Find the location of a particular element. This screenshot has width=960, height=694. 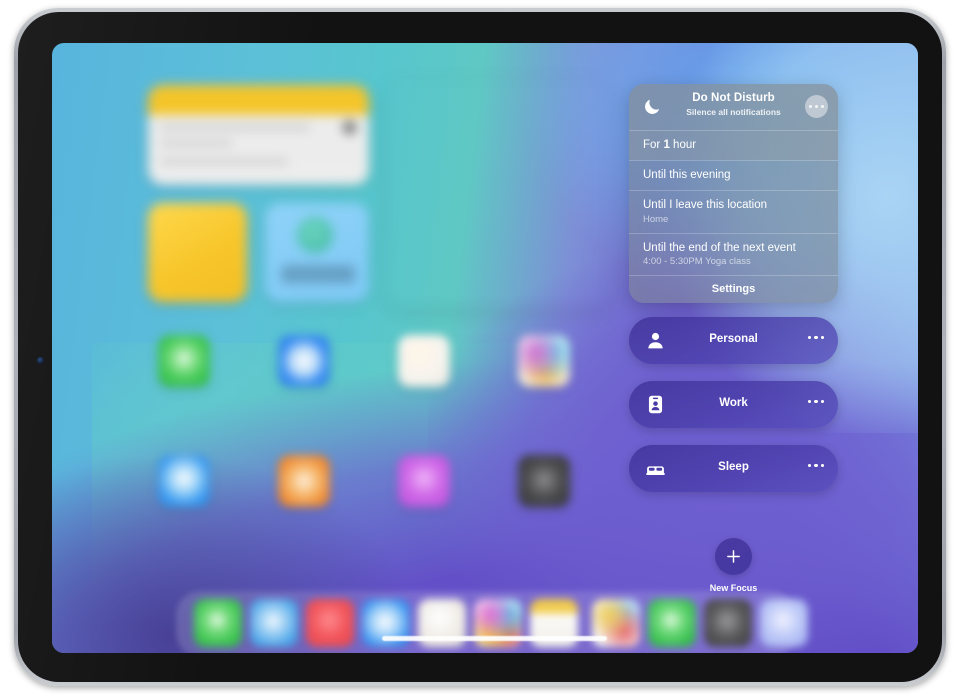

dnd-option-prefix: For is located at coordinates (653, 145).